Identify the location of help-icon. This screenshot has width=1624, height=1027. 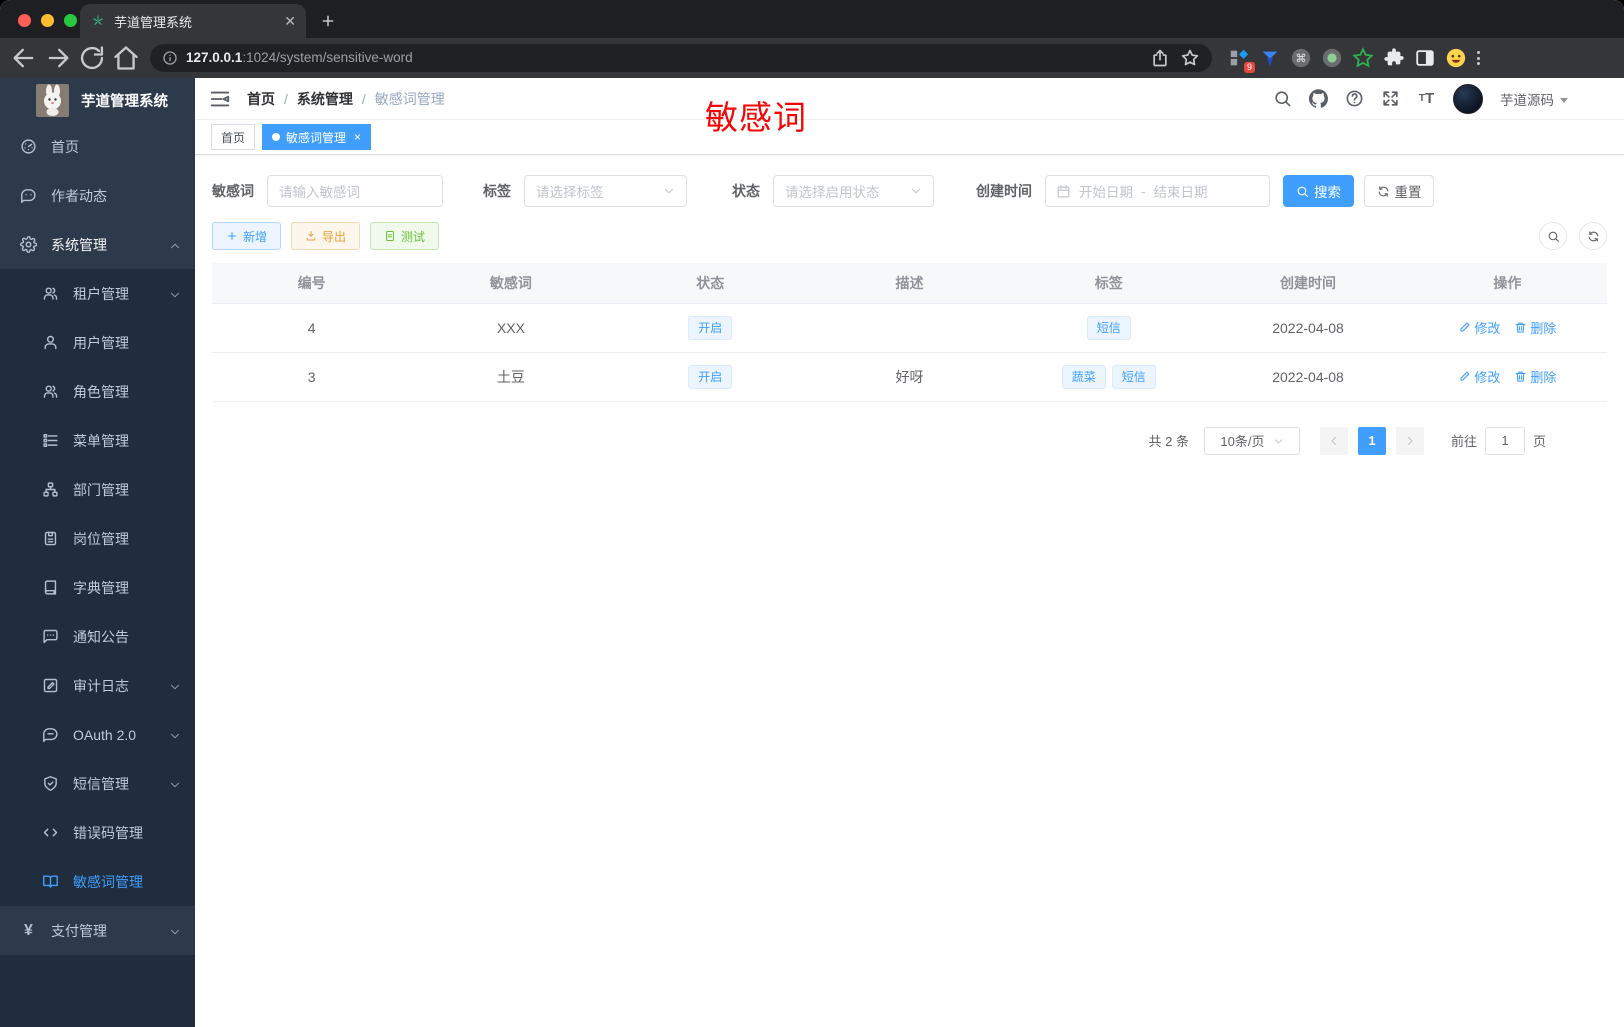
(1354, 98).